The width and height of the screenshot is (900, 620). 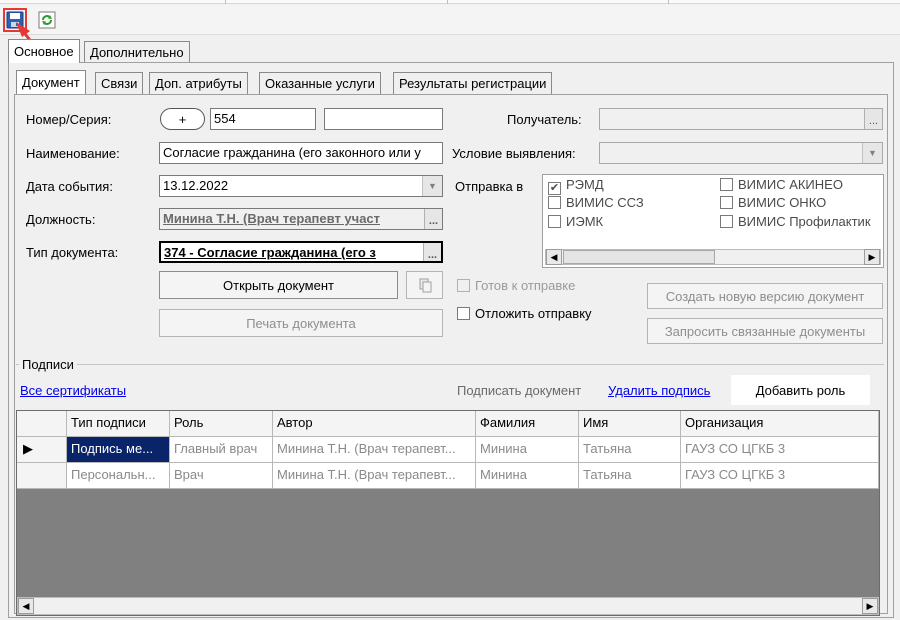 I want to click on condition-field: ▼, so click(x=741, y=153).